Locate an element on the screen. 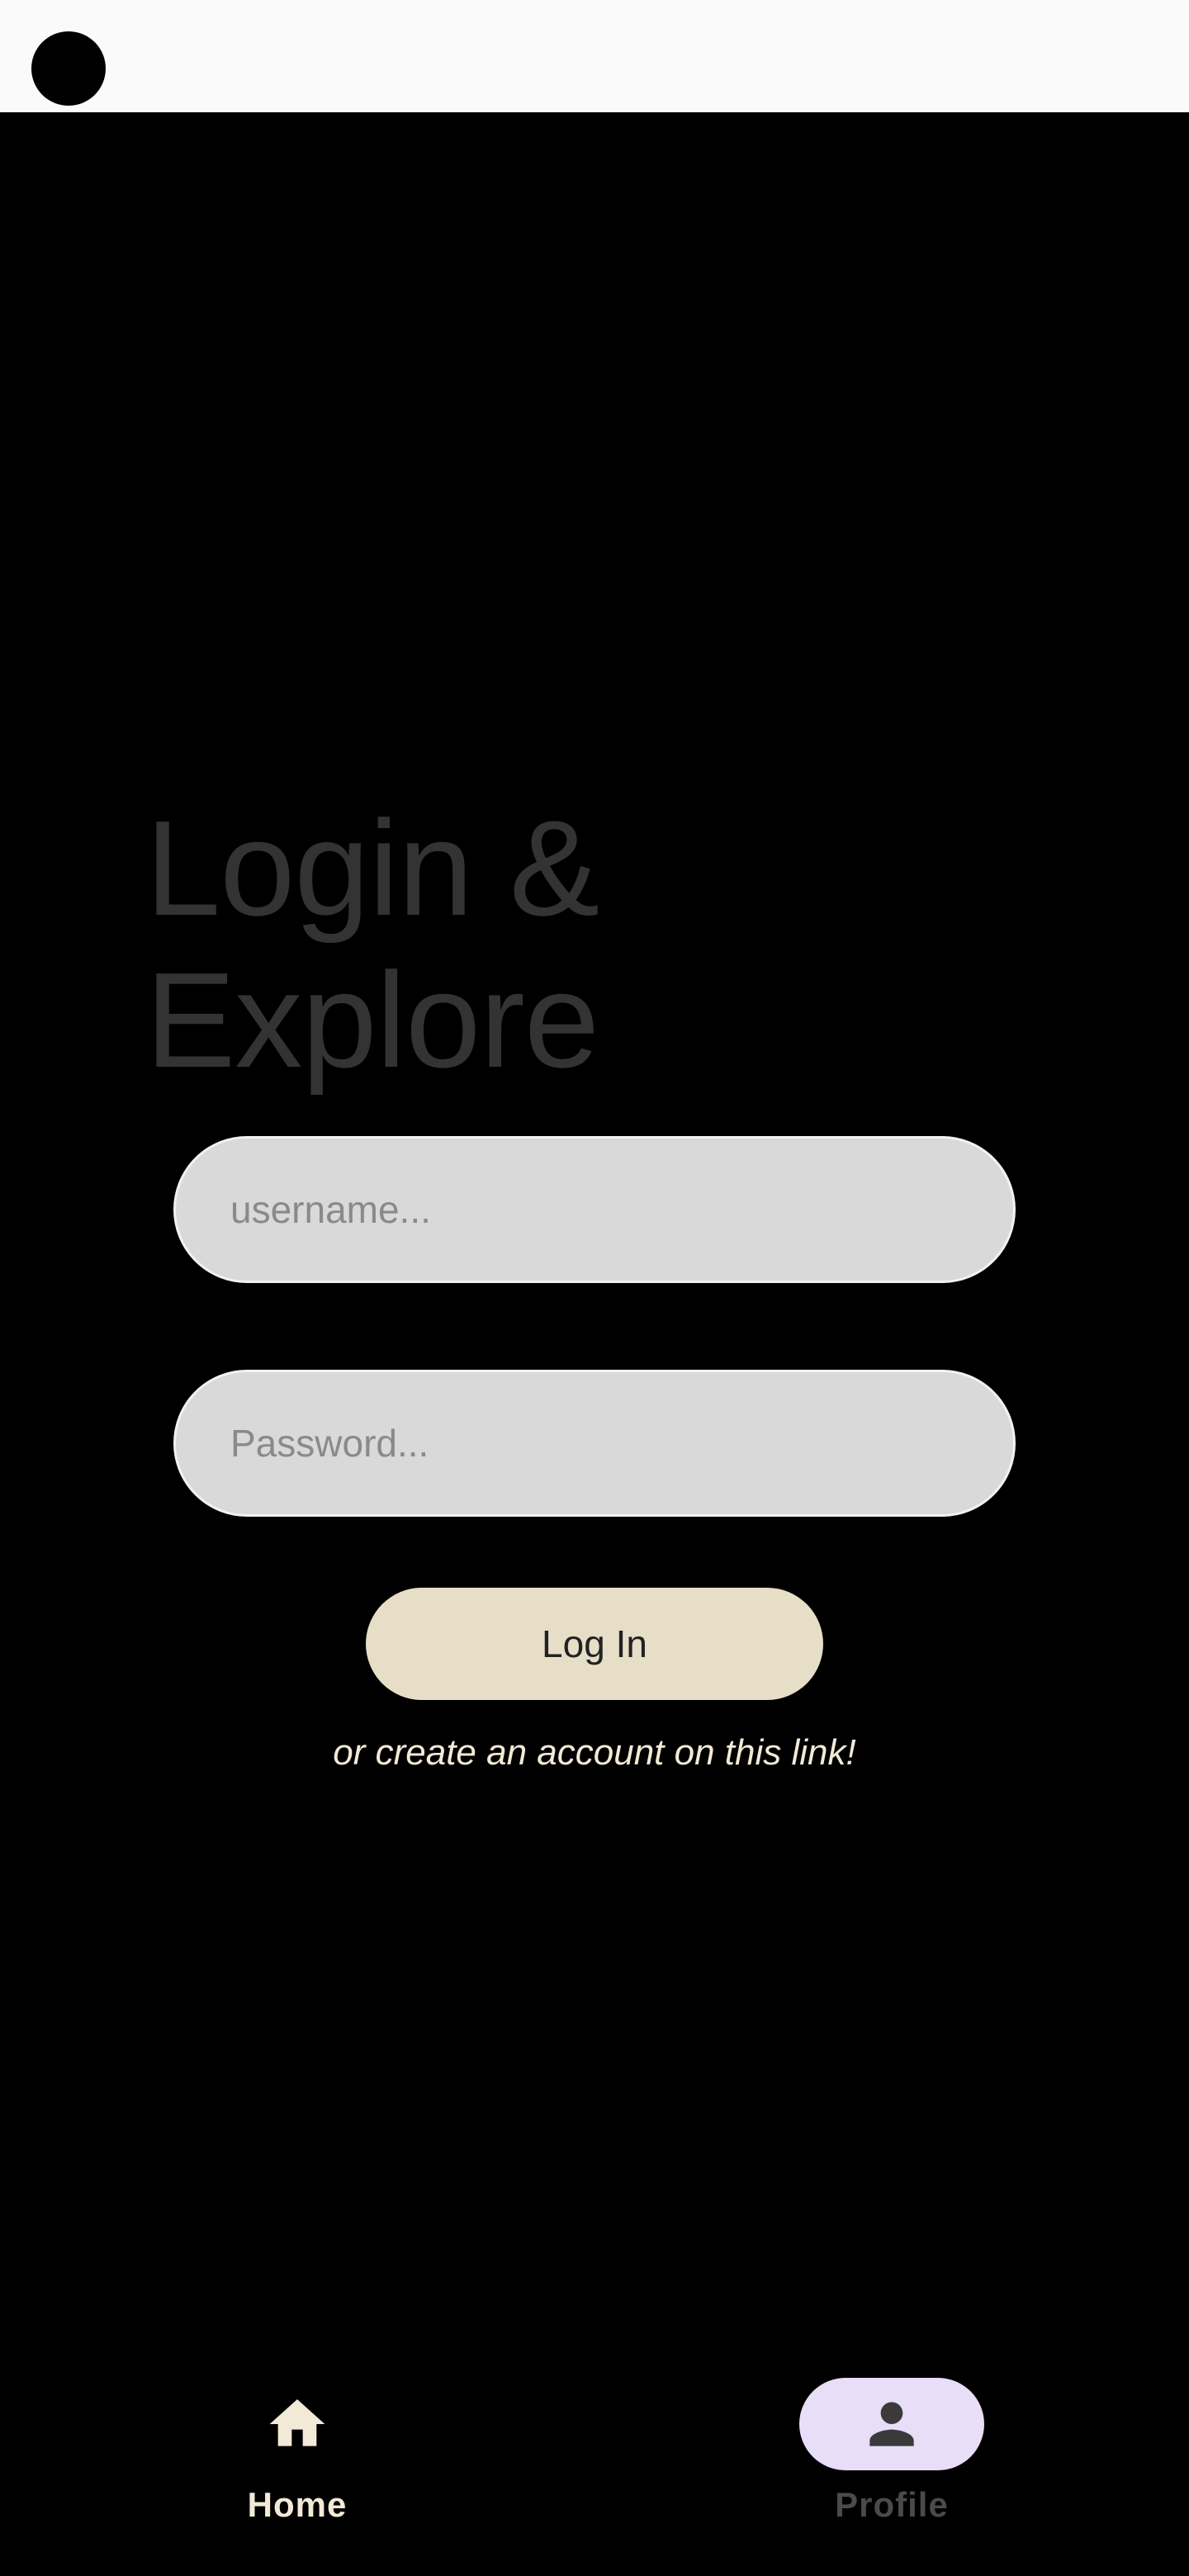 This screenshot has width=1189, height=2576. username-input is located at coordinates (594, 1209).